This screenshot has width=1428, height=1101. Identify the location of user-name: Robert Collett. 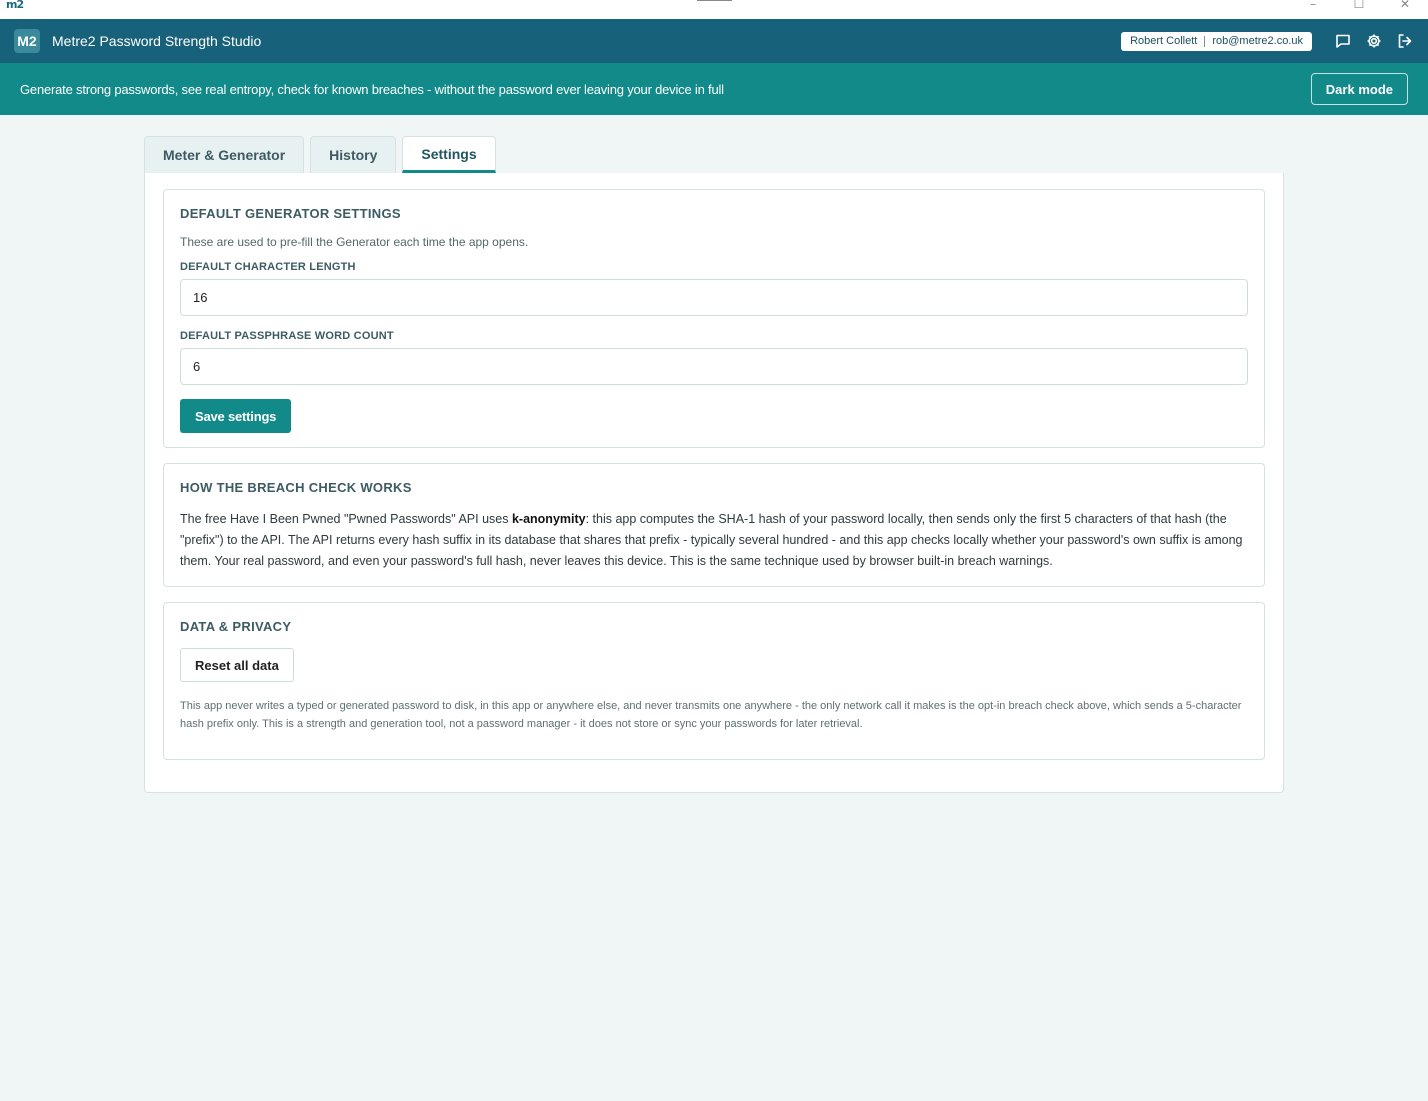
(1164, 41).